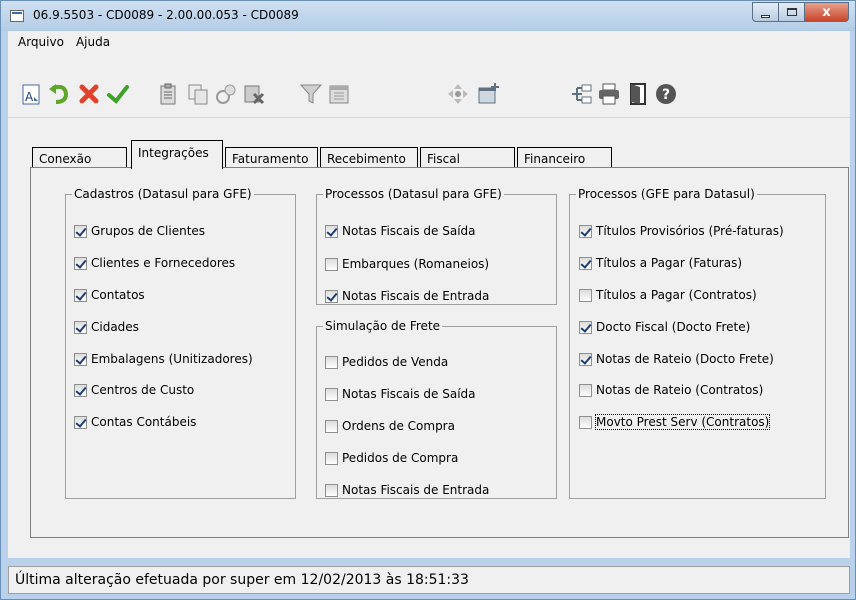 This screenshot has width=856, height=600. What do you see at coordinates (416, 490) in the screenshot?
I see `checkbox-label: Notas Fiscais de Entrada` at bounding box center [416, 490].